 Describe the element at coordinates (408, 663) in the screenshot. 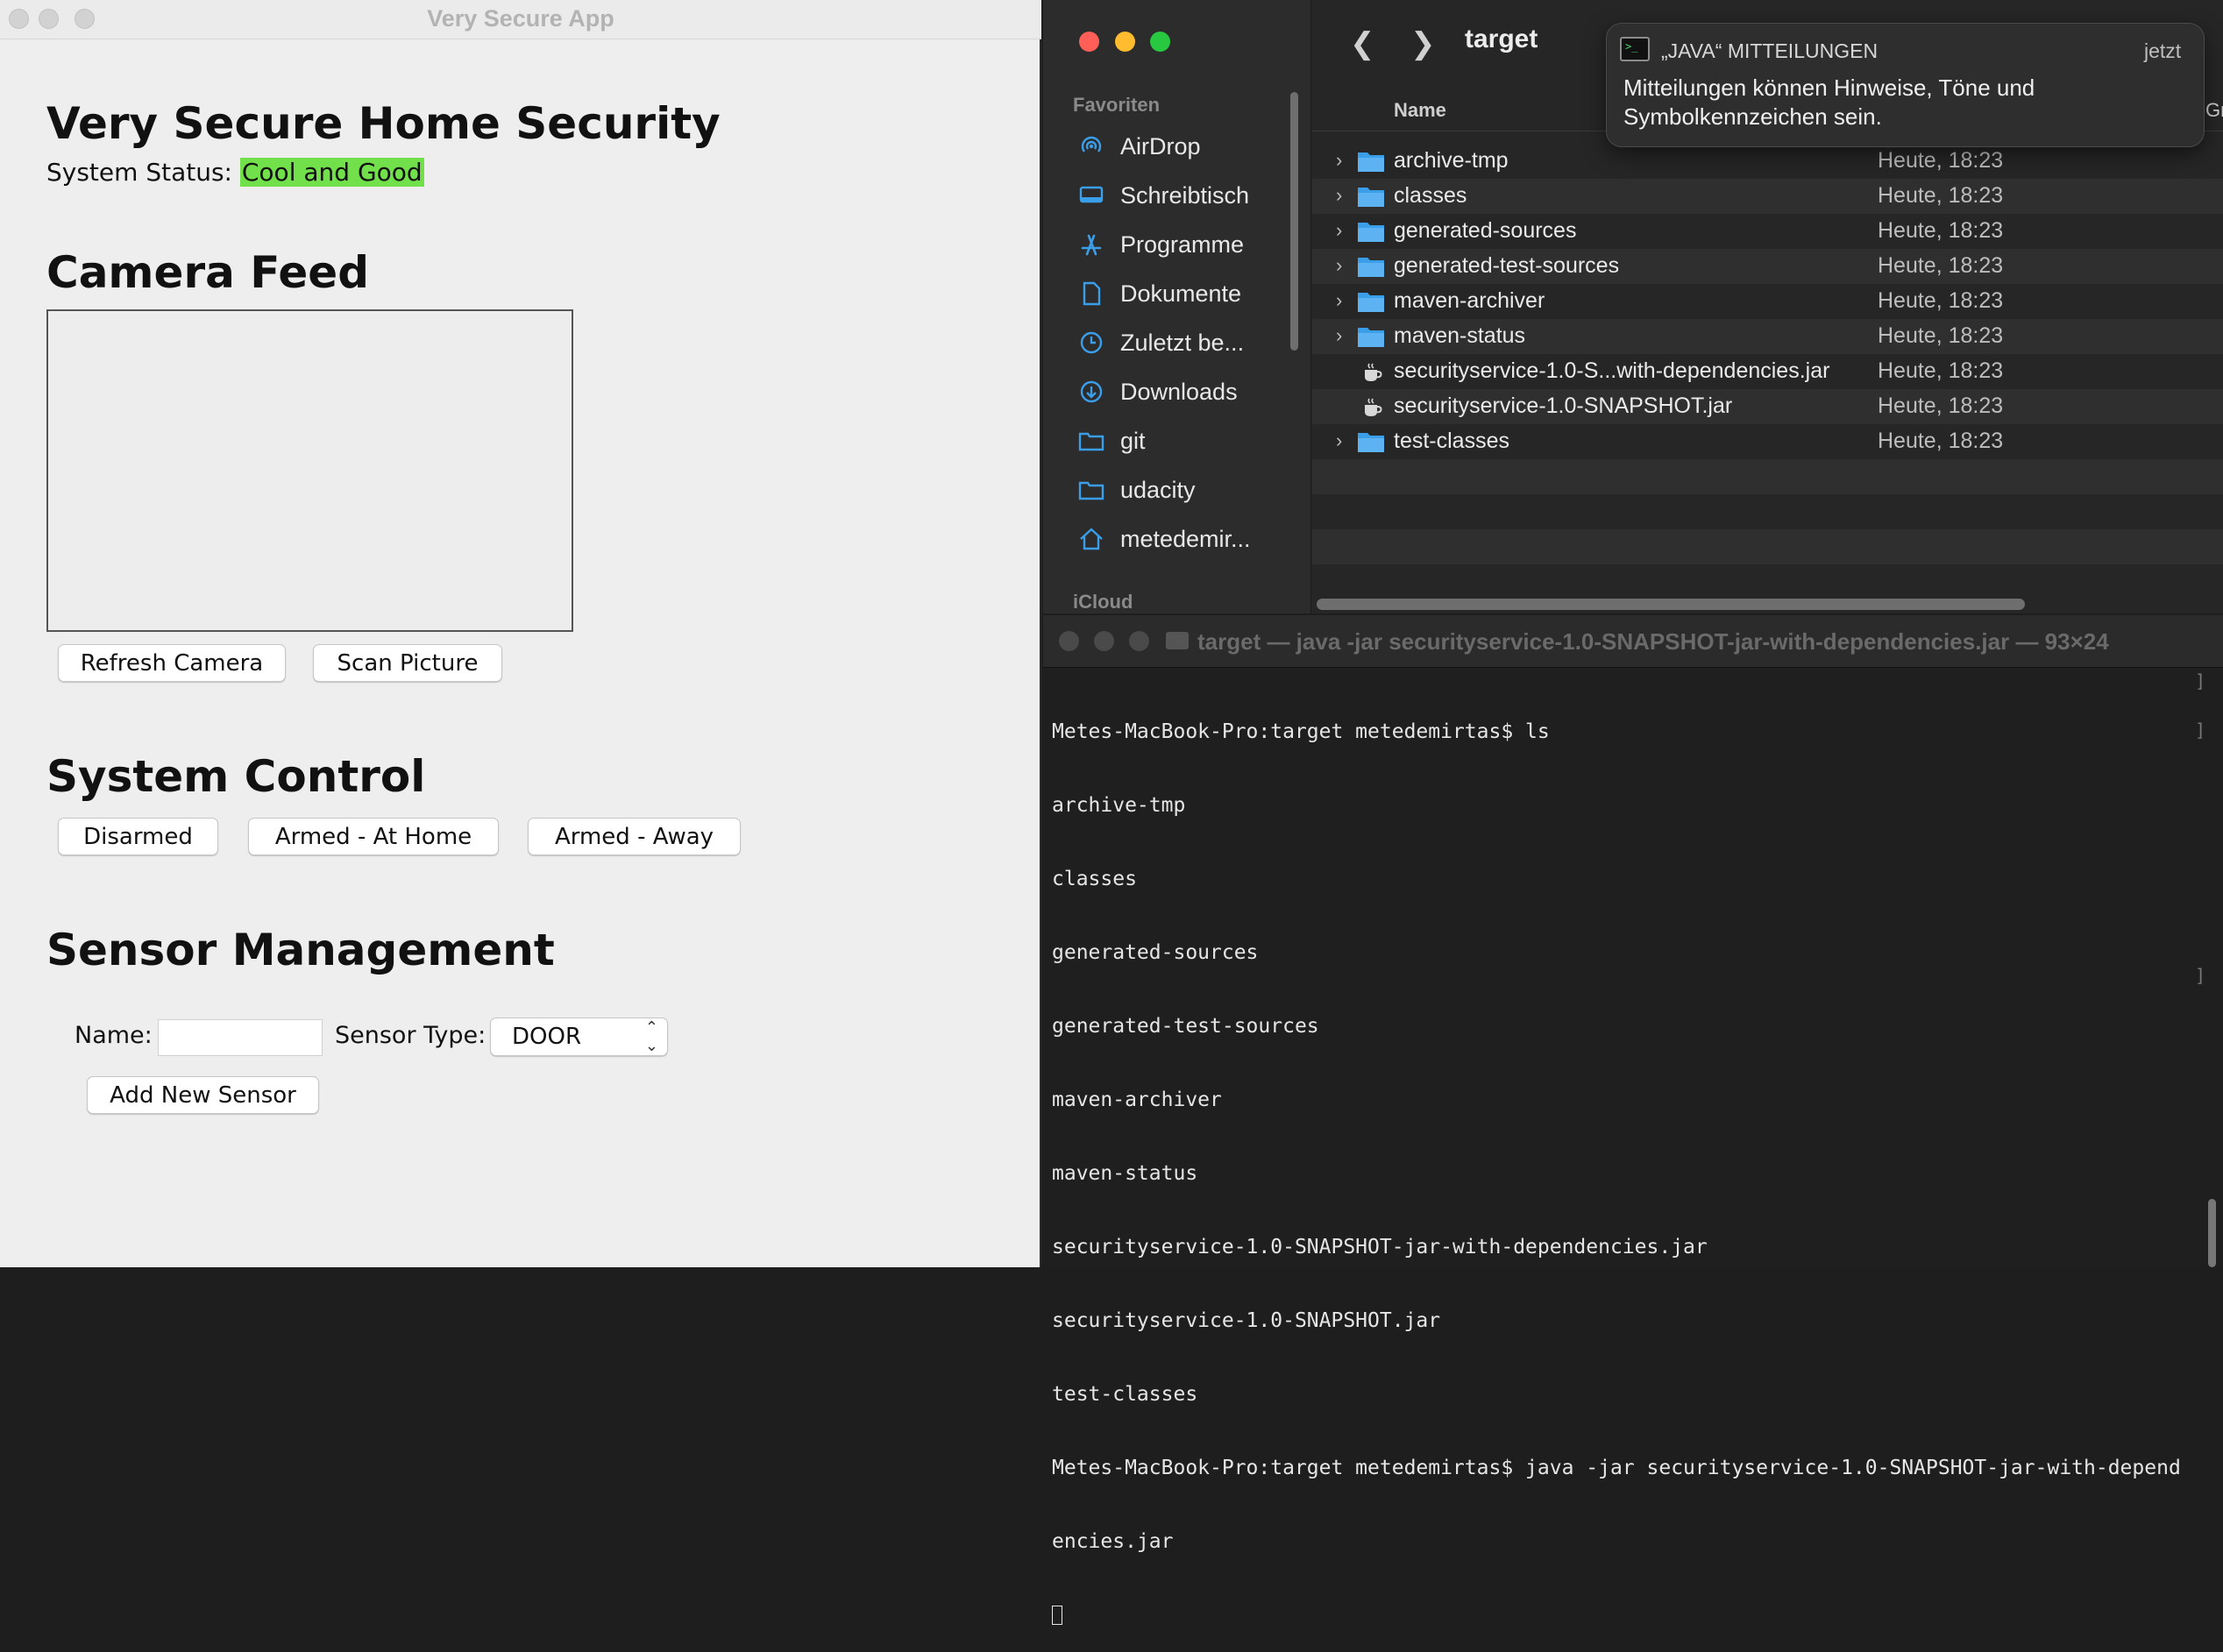

I see `scan-picture-button: Scan Picture` at that location.